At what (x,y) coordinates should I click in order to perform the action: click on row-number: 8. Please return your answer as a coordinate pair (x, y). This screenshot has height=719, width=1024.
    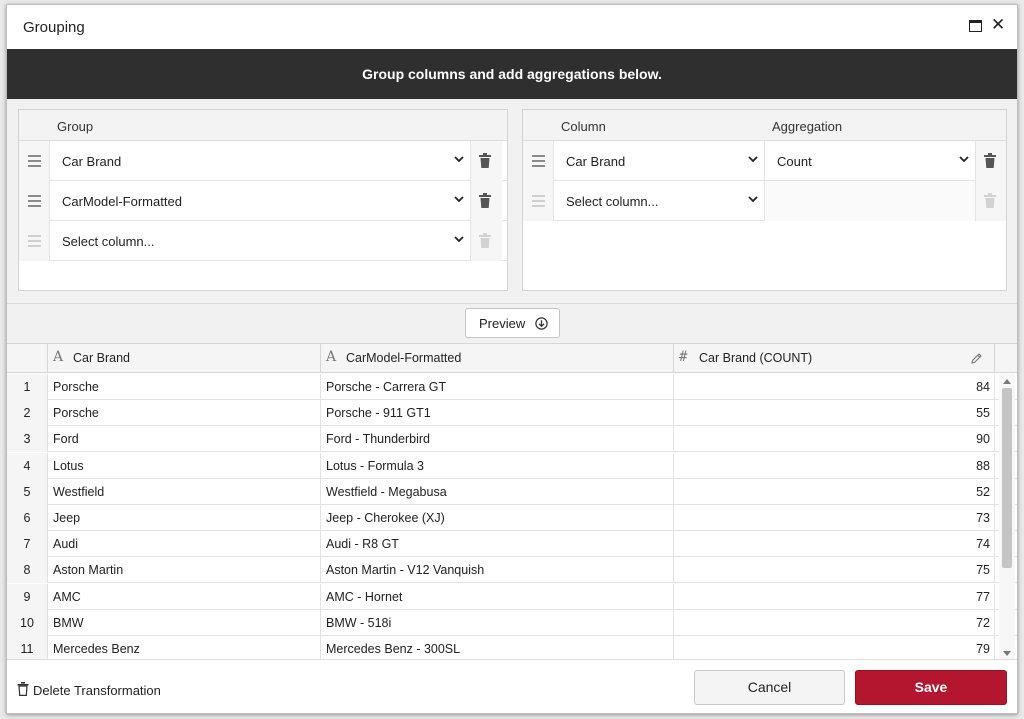
    Looking at the image, I should click on (27, 570).